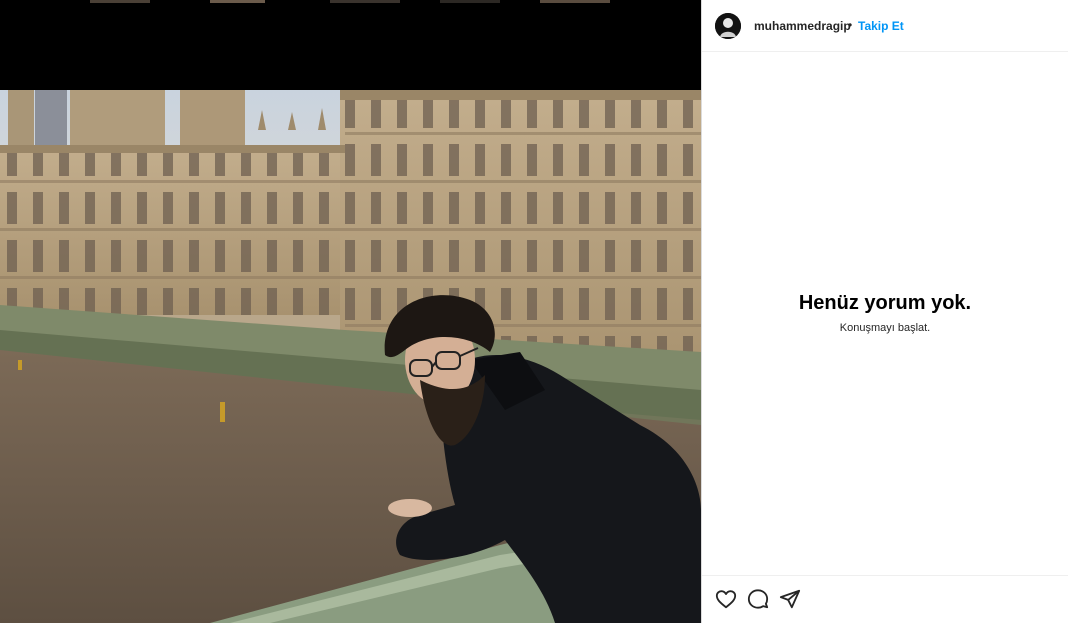  Describe the element at coordinates (885, 303) in the screenshot. I see `no-comments-title: Henüz yorum yok.` at that location.